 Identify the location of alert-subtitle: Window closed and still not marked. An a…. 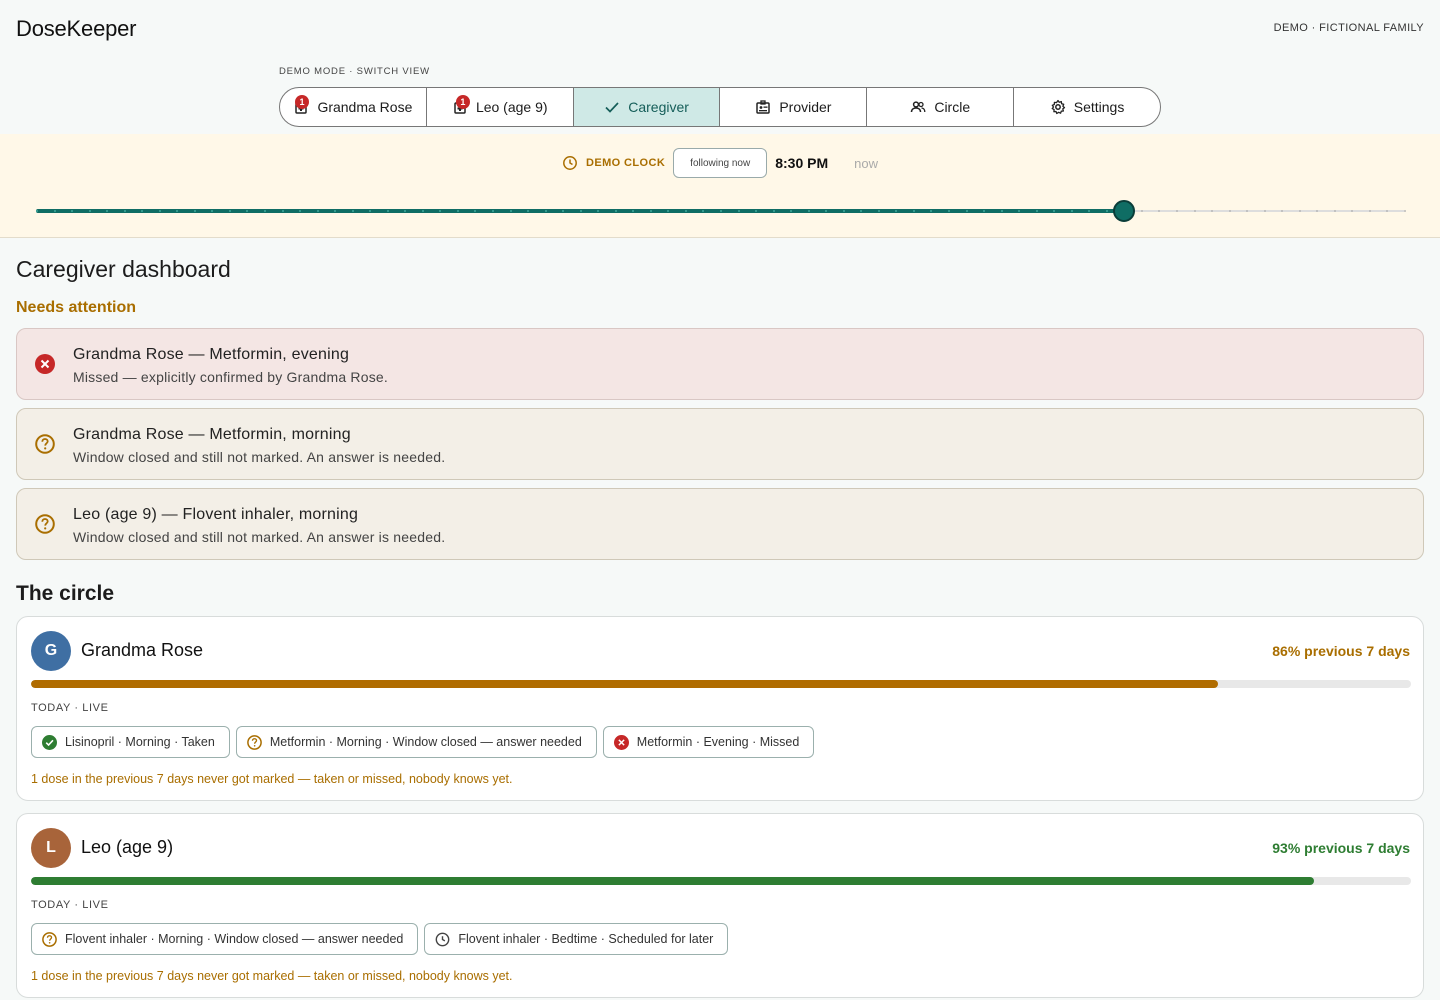
(259, 537).